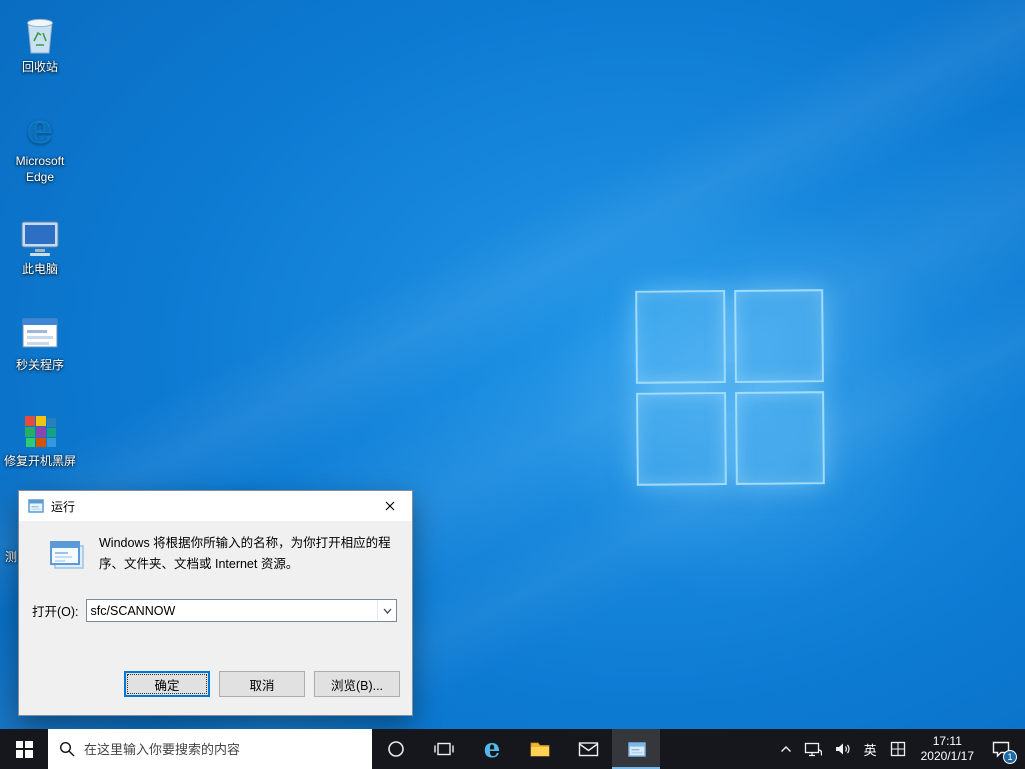 The image size is (1025, 769). I want to click on open-field-label: 打开(O):, so click(55, 612).